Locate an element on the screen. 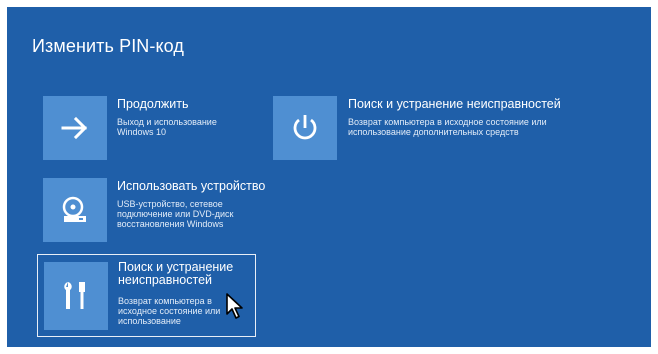 This screenshot has width=658, height=354. tools-icon is located at coordinates (74, 295).